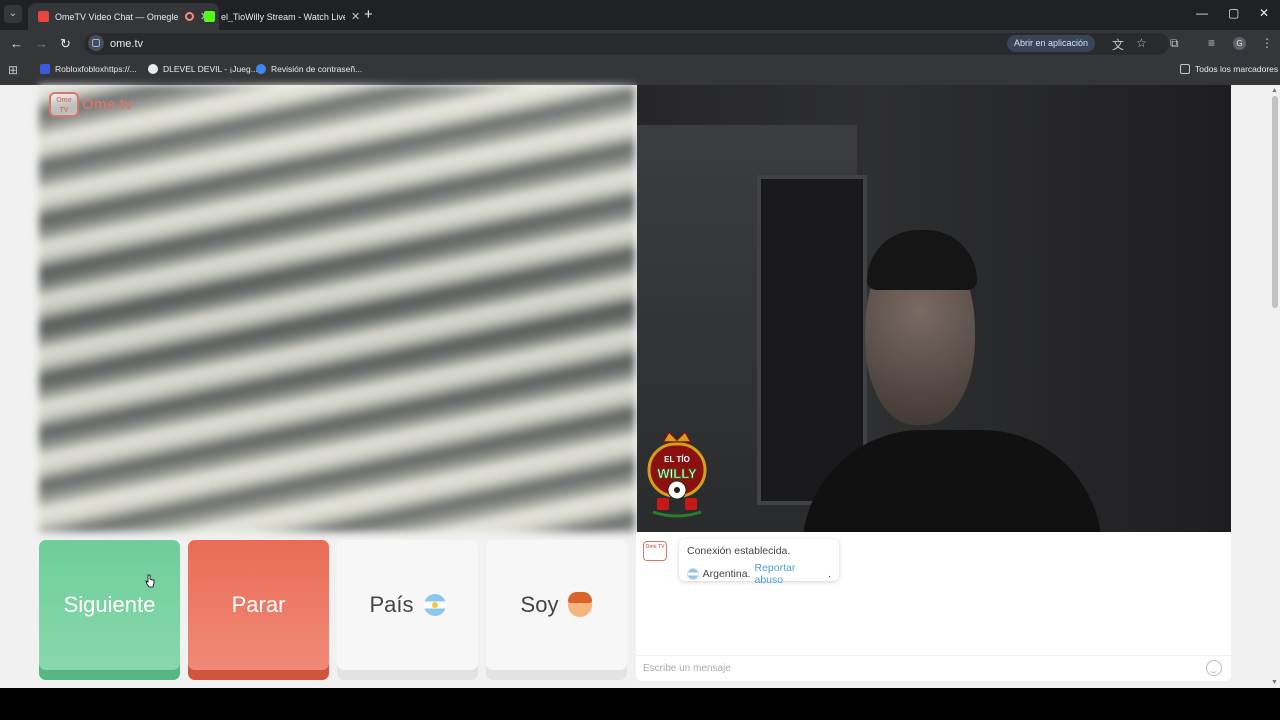 Image resolution: width=1280 pixels, height=720 pixels. I want to click on svg-text: WILLY, so click(677, 473).